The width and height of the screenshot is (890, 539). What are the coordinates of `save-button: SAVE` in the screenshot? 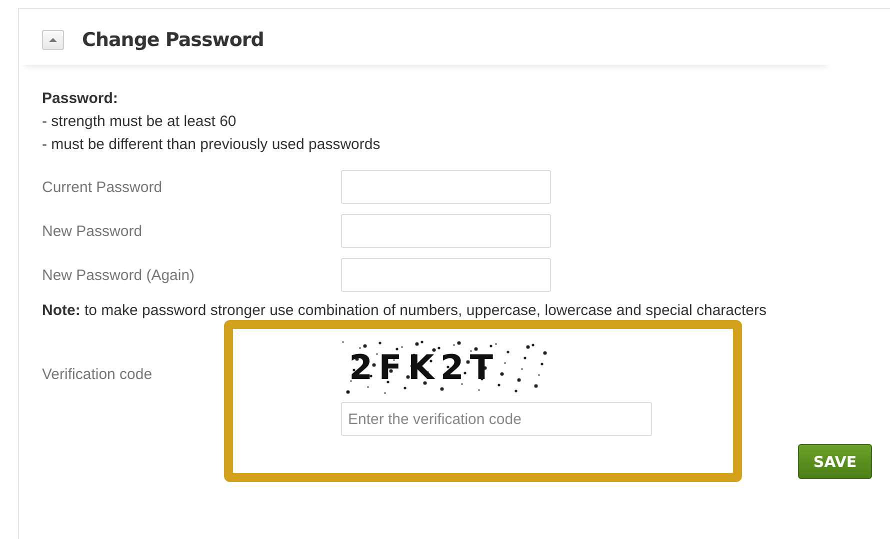 It's located at (835, 461).